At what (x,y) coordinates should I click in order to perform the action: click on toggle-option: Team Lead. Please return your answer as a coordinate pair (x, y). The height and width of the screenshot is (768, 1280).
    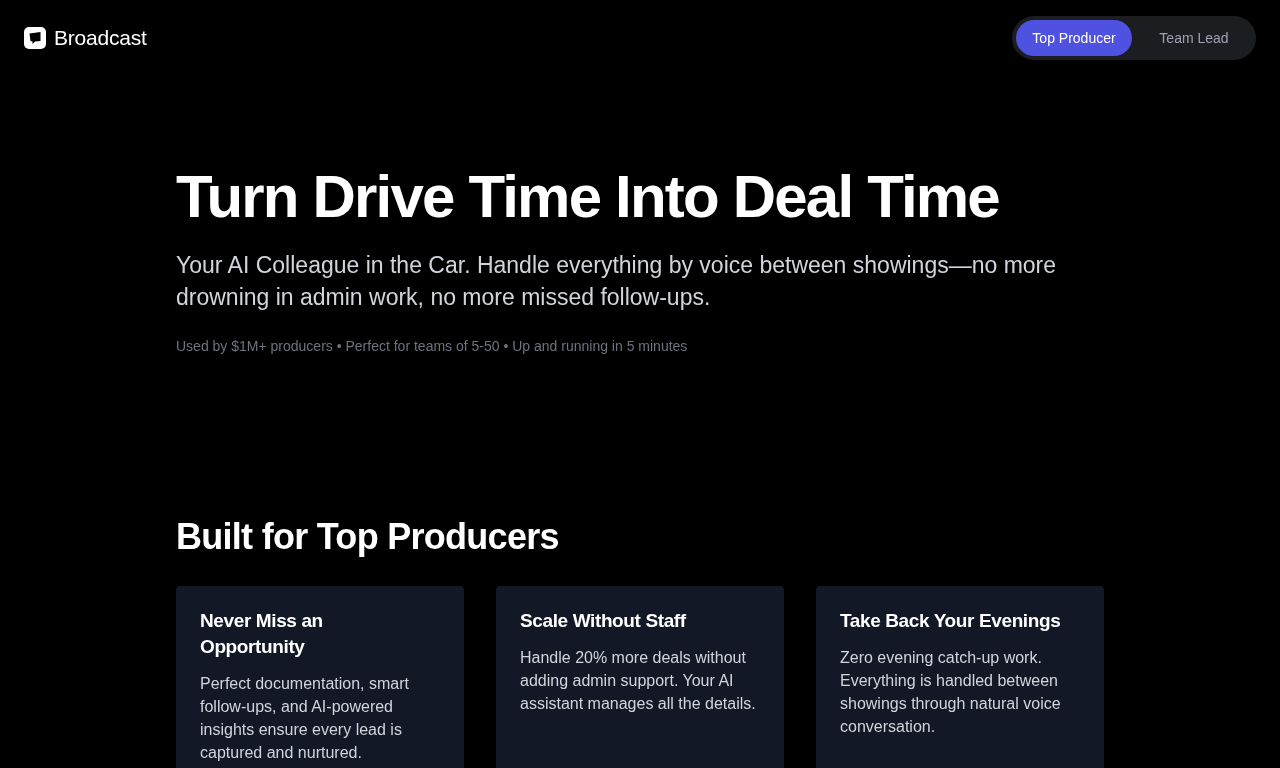
    Looking at the image, I should click on (1194, 38).